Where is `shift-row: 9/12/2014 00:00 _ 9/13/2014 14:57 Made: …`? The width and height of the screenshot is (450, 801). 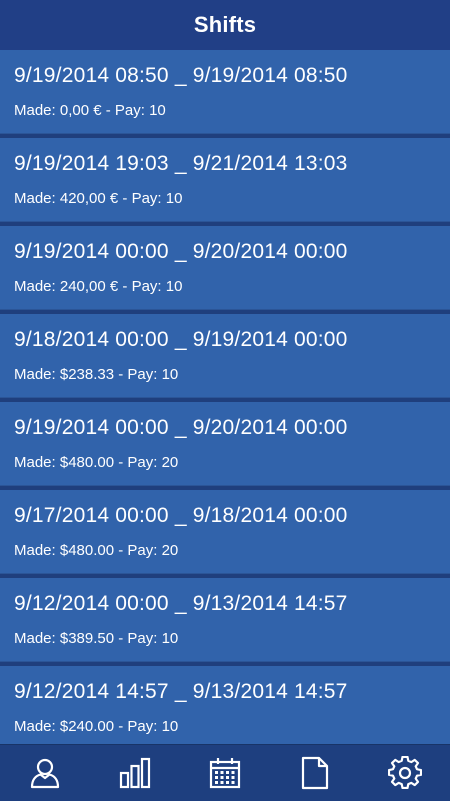 shift-row: 9/12/2014 00:00 _ 9/13/2014 14:57 Made: … is located at coordinates (225, 620).